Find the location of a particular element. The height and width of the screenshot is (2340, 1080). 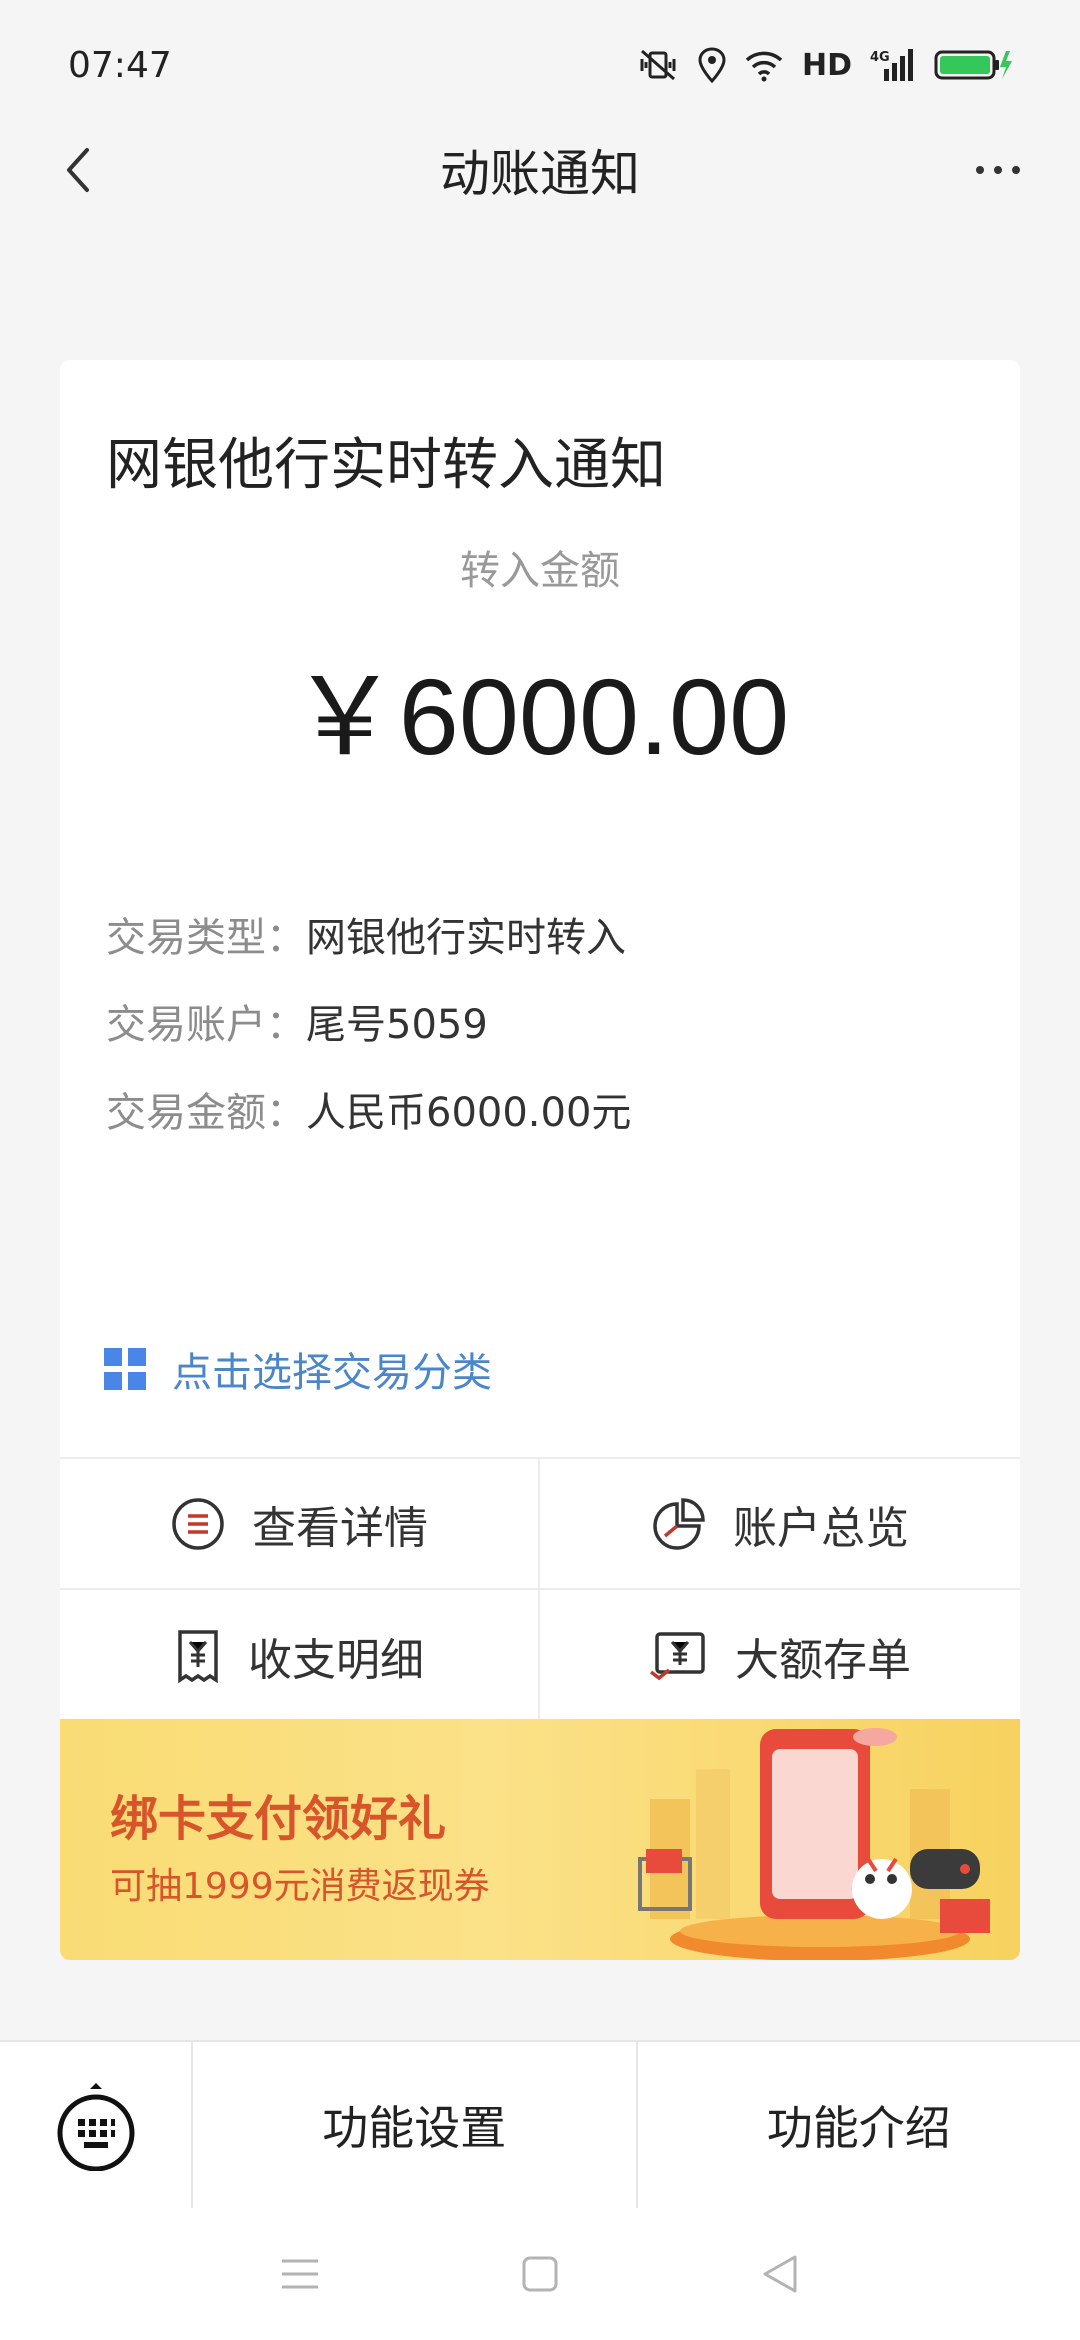

back-button is located at coordinates (78, 170).